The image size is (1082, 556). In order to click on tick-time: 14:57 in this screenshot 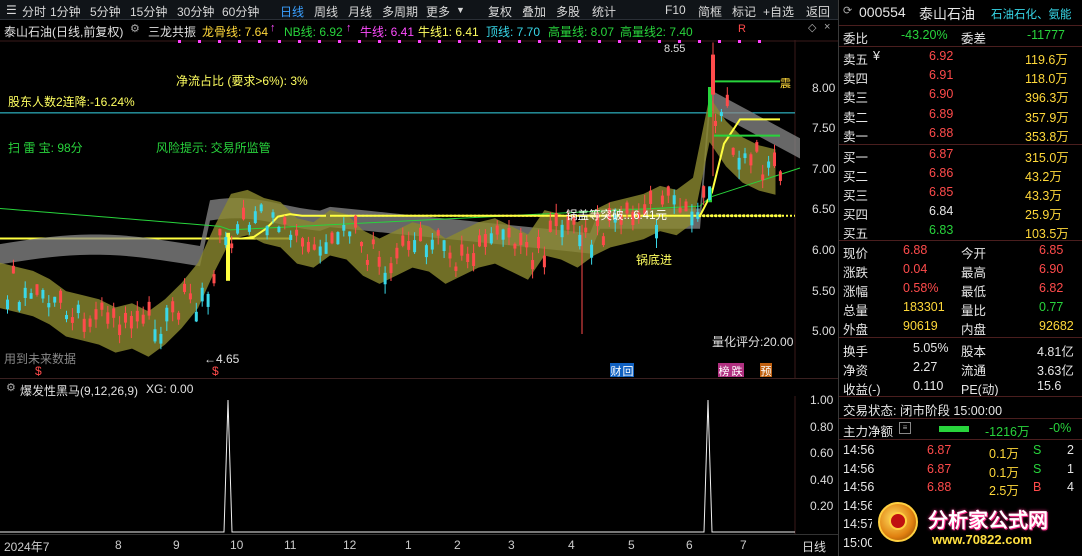, I will do `click(859, 524)`.